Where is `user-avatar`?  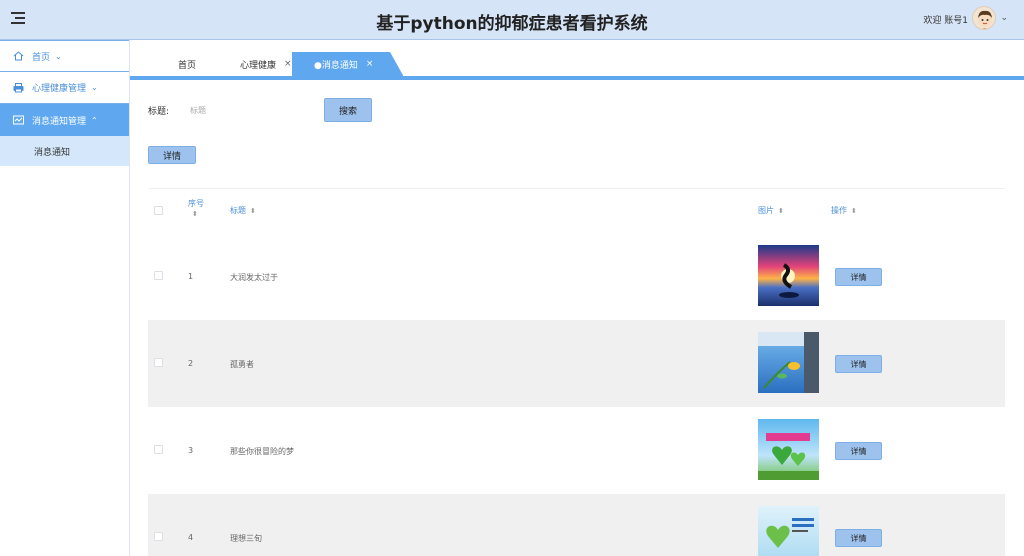 user-avatar is located at coordinates (984, 18).